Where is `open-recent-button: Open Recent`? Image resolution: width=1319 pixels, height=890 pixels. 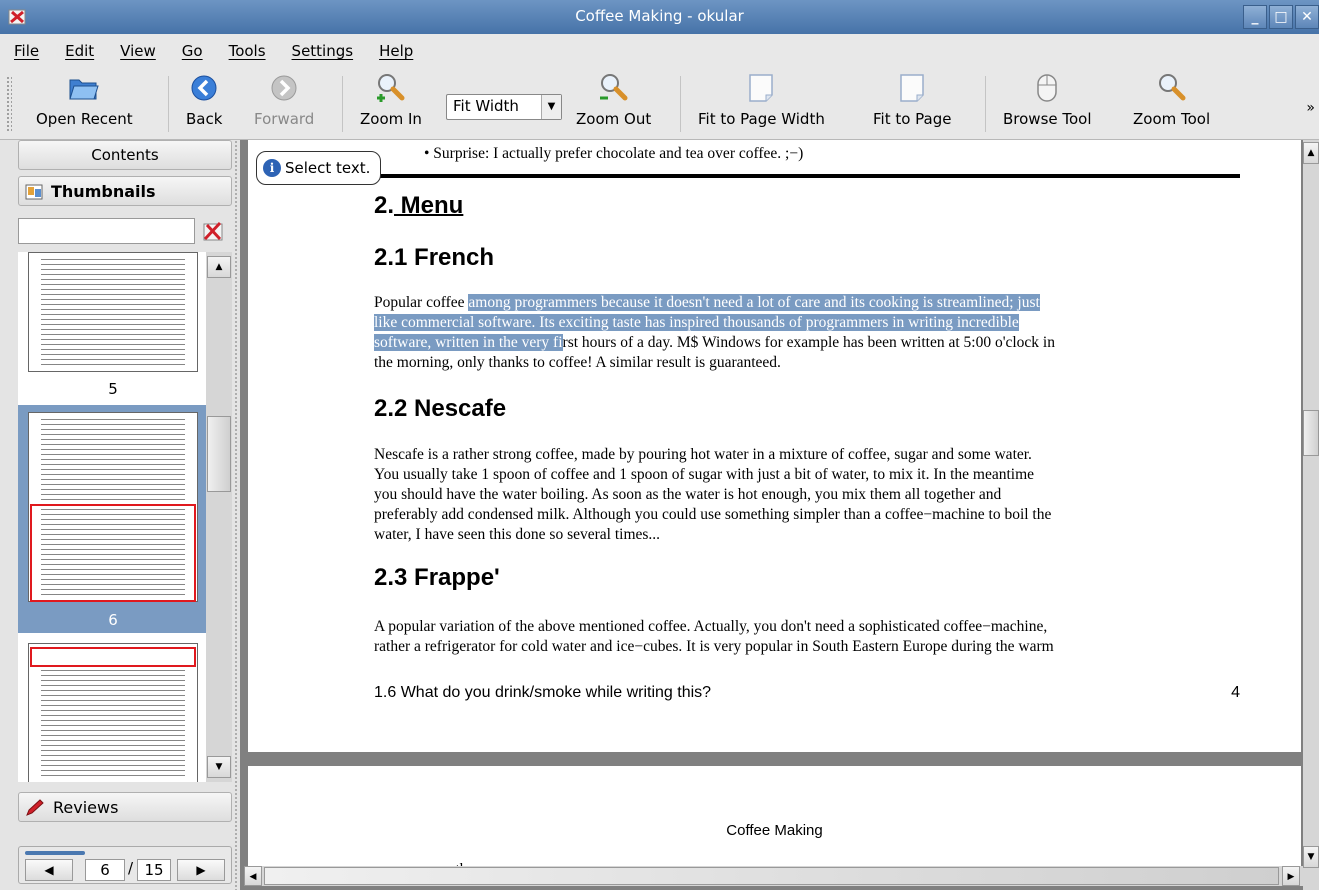 open-recent-button: Open Recent is located at coordinates (84, 103).